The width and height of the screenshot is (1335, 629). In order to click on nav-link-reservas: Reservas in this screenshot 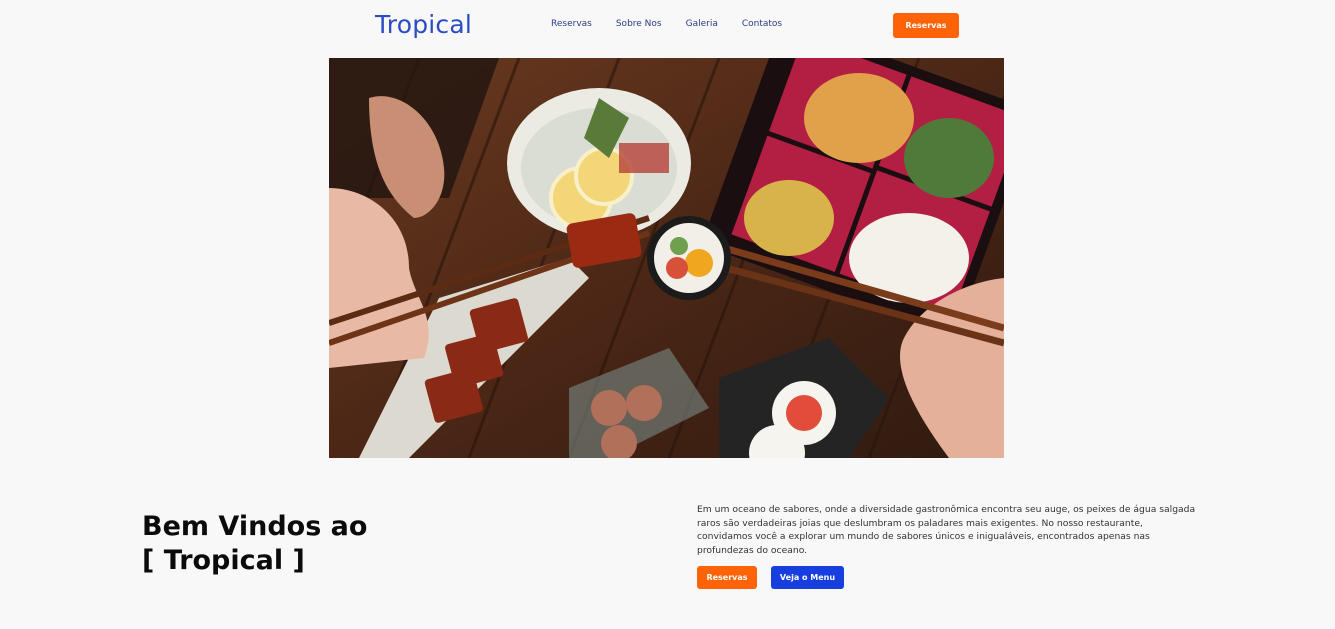, I will do `click(571, 24)`.